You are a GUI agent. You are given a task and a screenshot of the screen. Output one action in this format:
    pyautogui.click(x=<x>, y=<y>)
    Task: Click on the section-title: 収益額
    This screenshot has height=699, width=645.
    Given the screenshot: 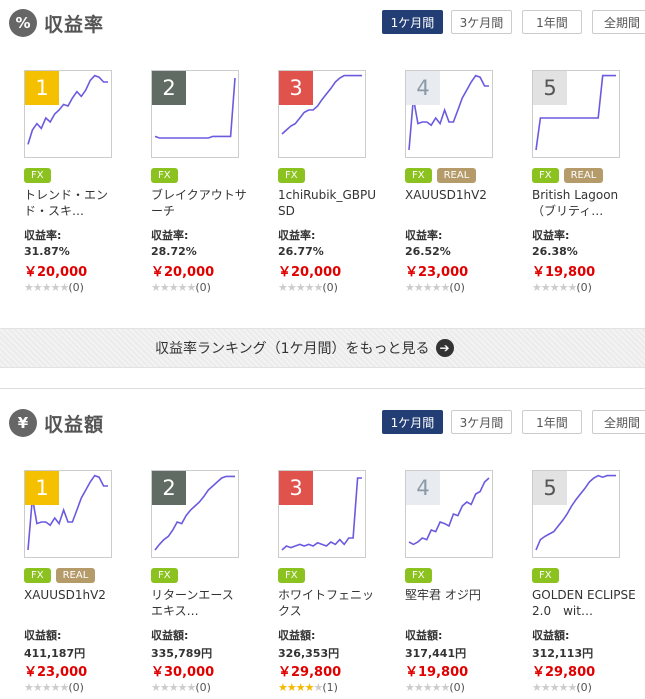 What is the action you would take?
    pyautogui.click(x=74, y=425)
    